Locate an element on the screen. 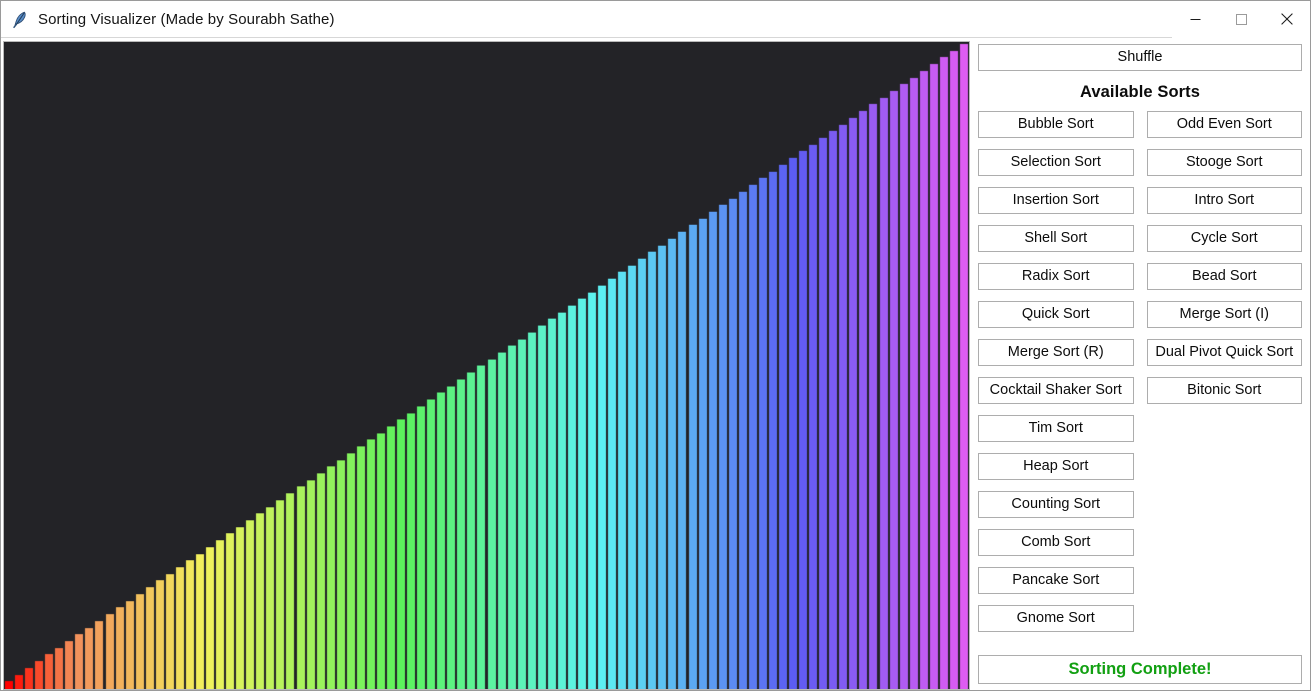  maximize-button is located at coordinates (1241, 19).